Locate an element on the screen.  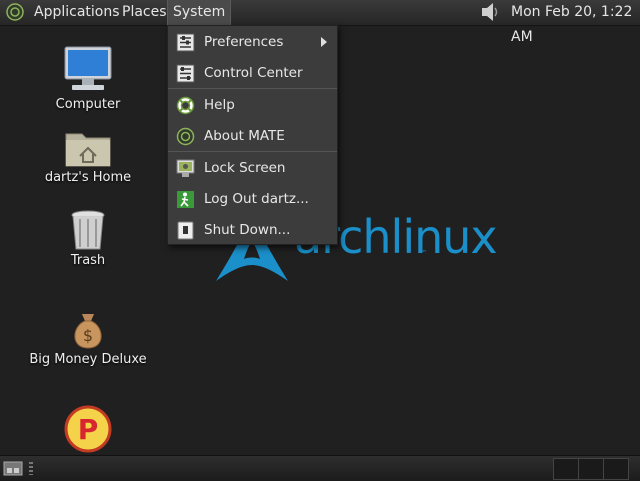
desktop-icon-label: Trash is located at coordinates (88, 260).